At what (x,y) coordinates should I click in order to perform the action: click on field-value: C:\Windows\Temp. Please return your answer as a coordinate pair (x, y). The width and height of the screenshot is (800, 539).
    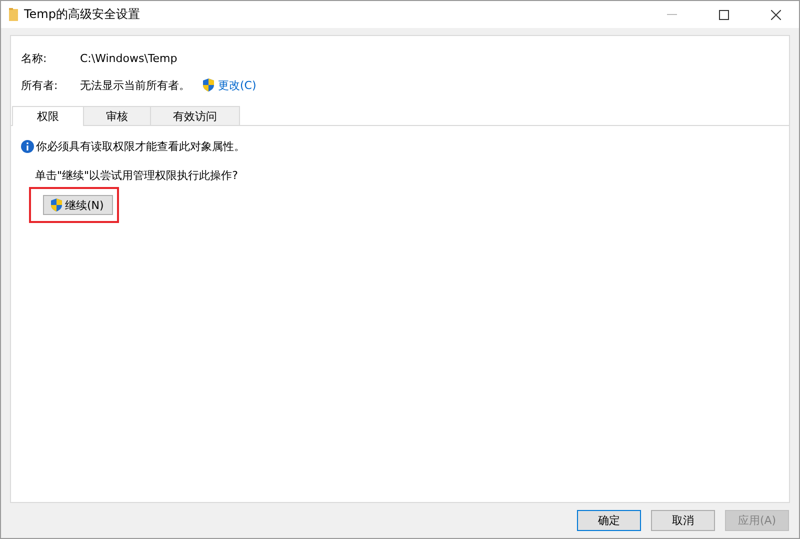
    Looking at the image, I should click on (129, 58).